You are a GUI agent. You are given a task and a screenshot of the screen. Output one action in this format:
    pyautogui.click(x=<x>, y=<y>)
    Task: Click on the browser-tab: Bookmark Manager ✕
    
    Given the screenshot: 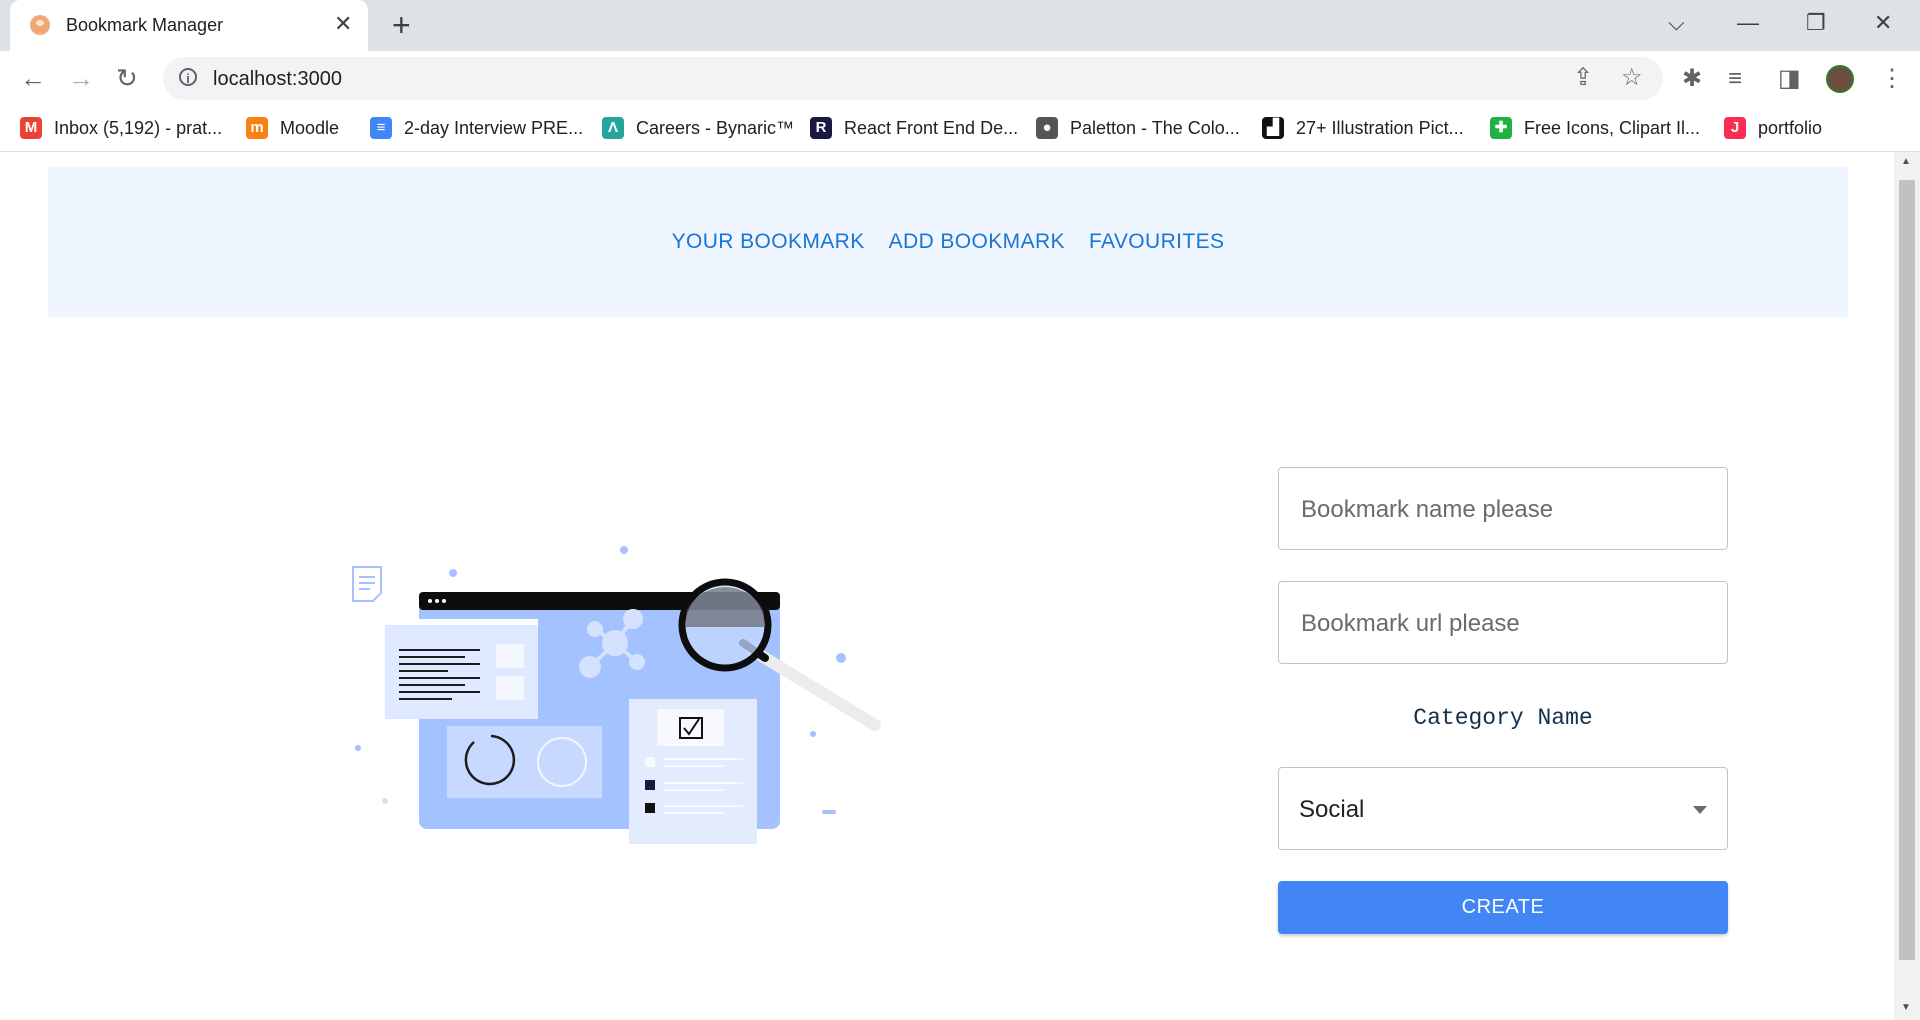 What is the action you would take?
    pyautogui.click(x=189, y=25)
    